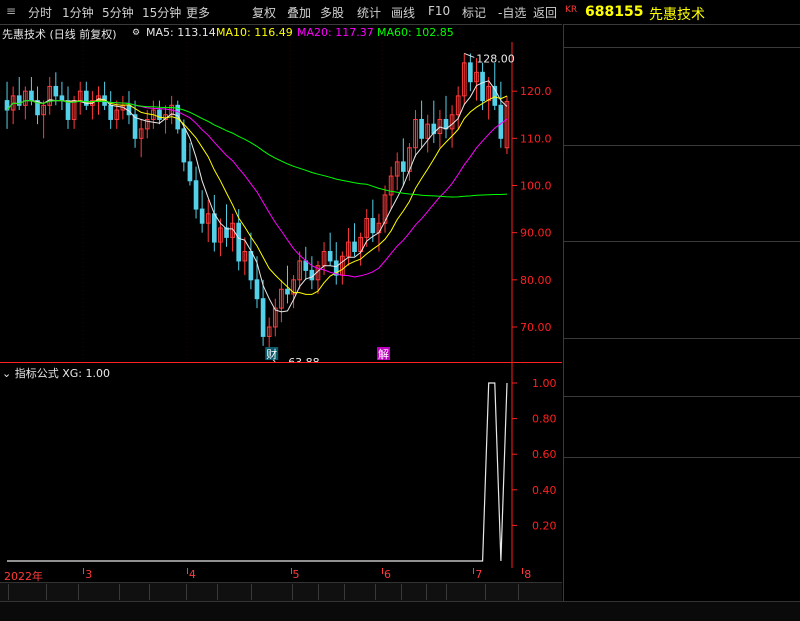 This screenshot has height=621, width=800. I want to click on chart-title: 先惠技术 (日线 前复权), so click(59, 34).